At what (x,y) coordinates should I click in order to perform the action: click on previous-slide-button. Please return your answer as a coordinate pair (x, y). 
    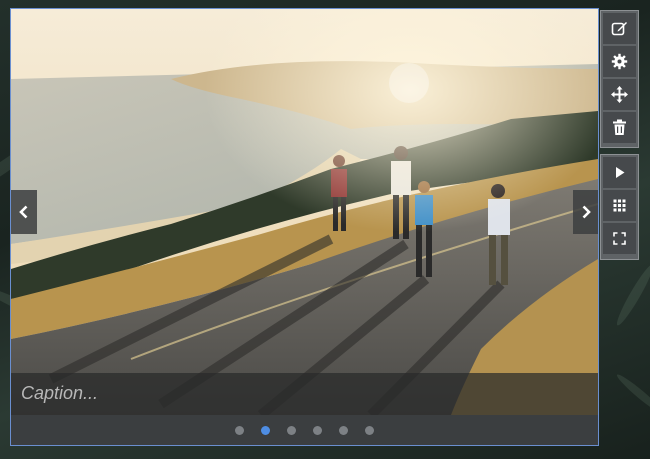
    Looking at the image, I should click on (24, 212).